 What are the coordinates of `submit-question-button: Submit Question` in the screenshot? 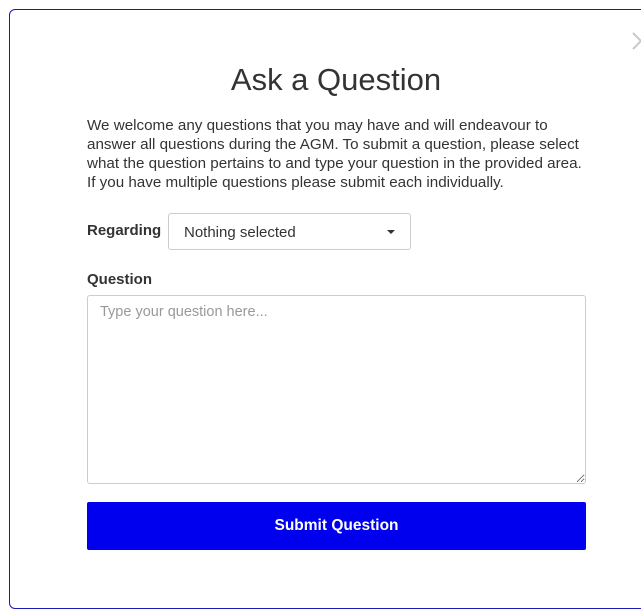 It's located at (336, 526).